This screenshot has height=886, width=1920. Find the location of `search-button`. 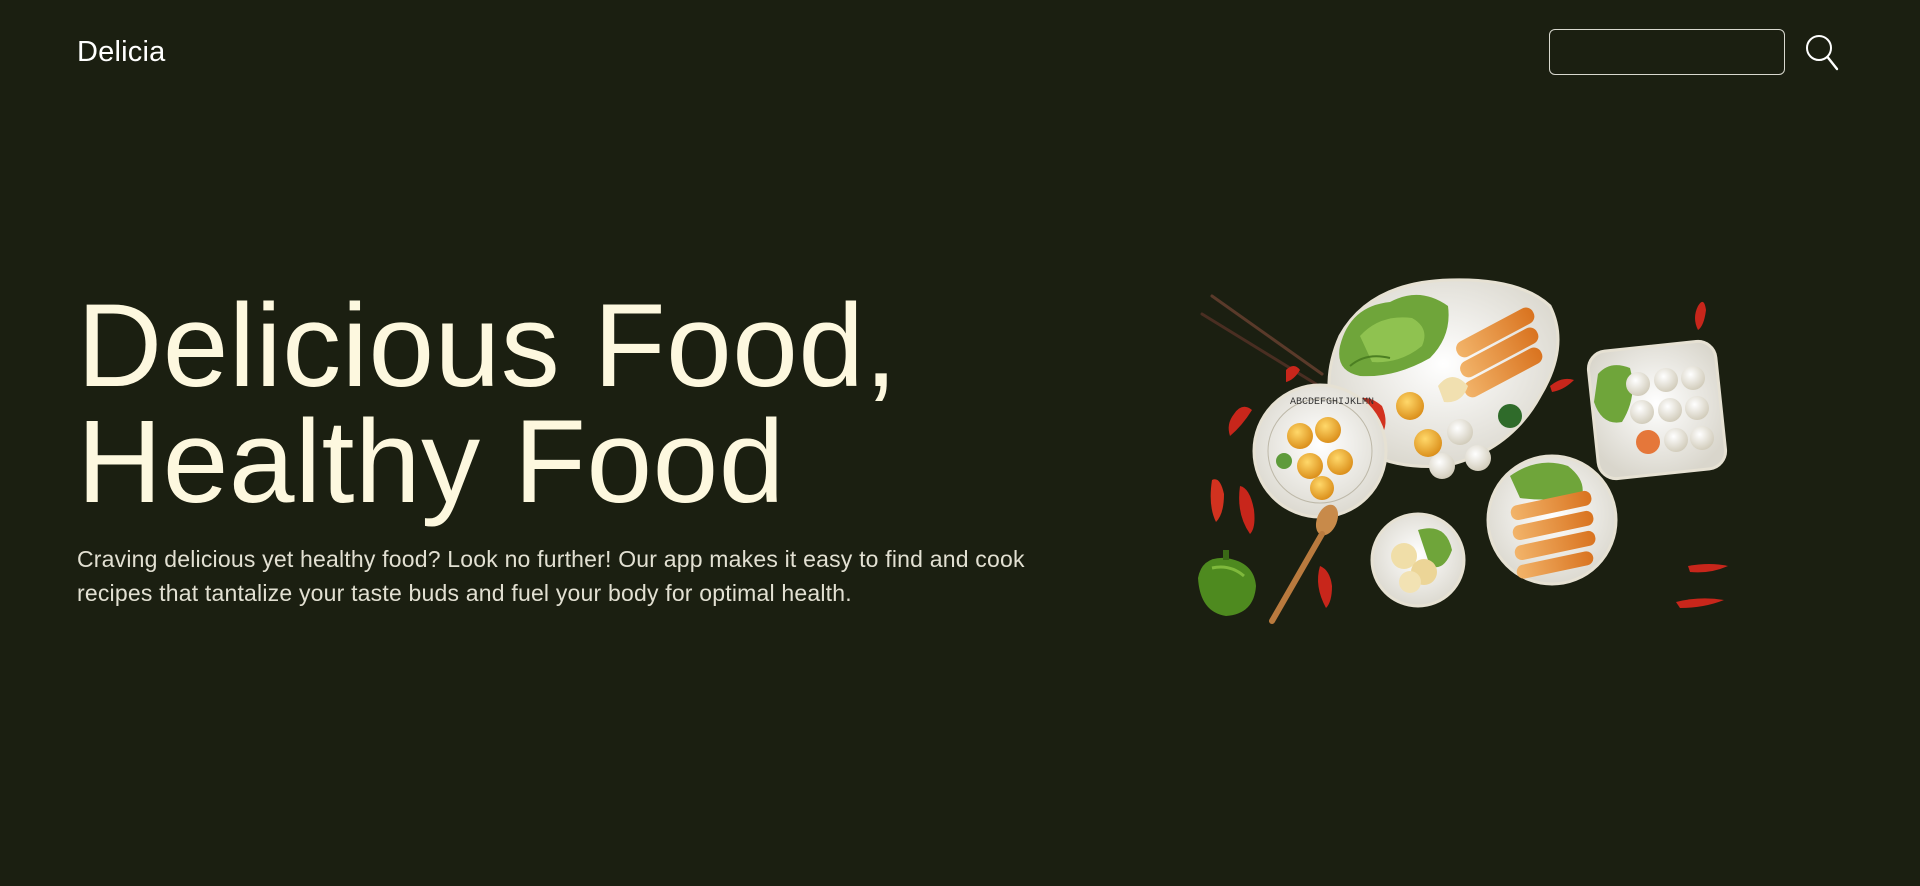

search-button is located at coordinates (1822, 52).